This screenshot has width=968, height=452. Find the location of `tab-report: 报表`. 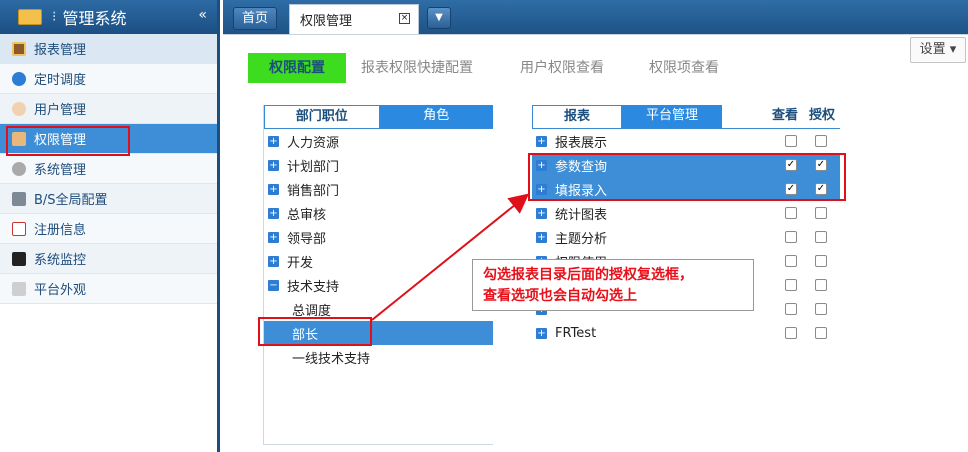

tab-report: 报表 is located at coordinates (577, 116).